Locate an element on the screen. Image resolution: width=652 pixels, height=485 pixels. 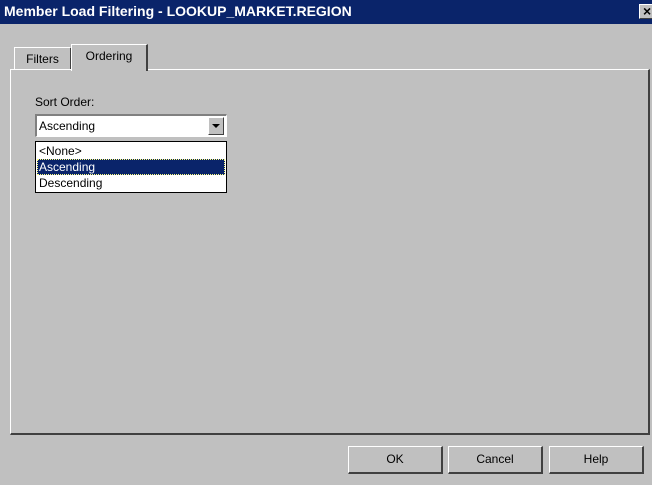
sort-order-select: Ascending is located at coordinates (131, 125).